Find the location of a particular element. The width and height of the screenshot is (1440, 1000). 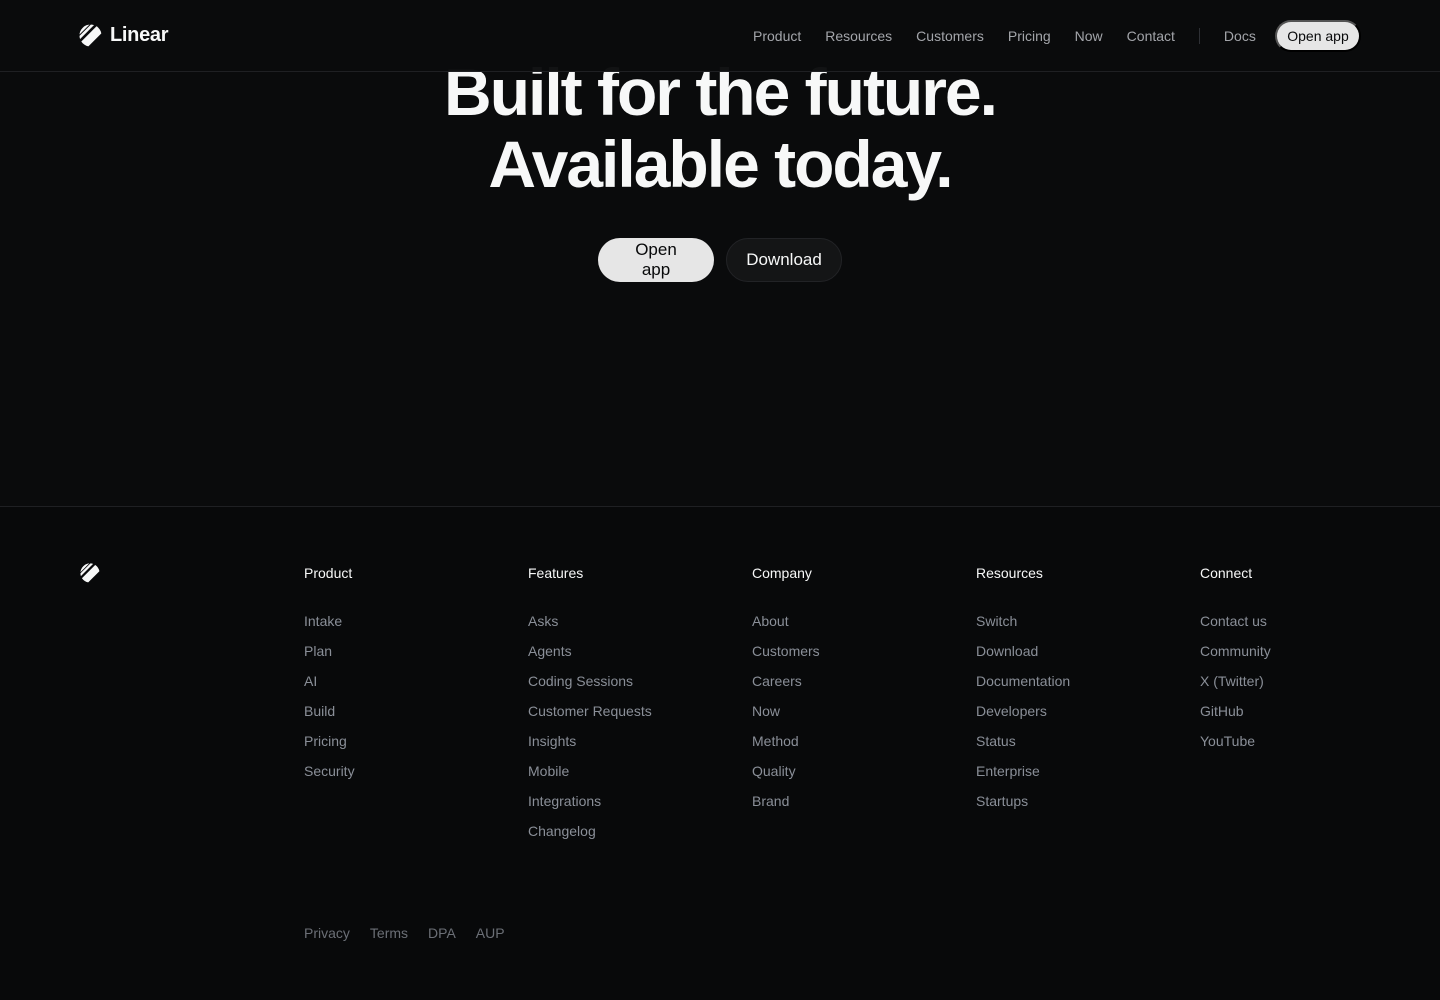

footer-column-title: Company is located at coordinates (782, 573).